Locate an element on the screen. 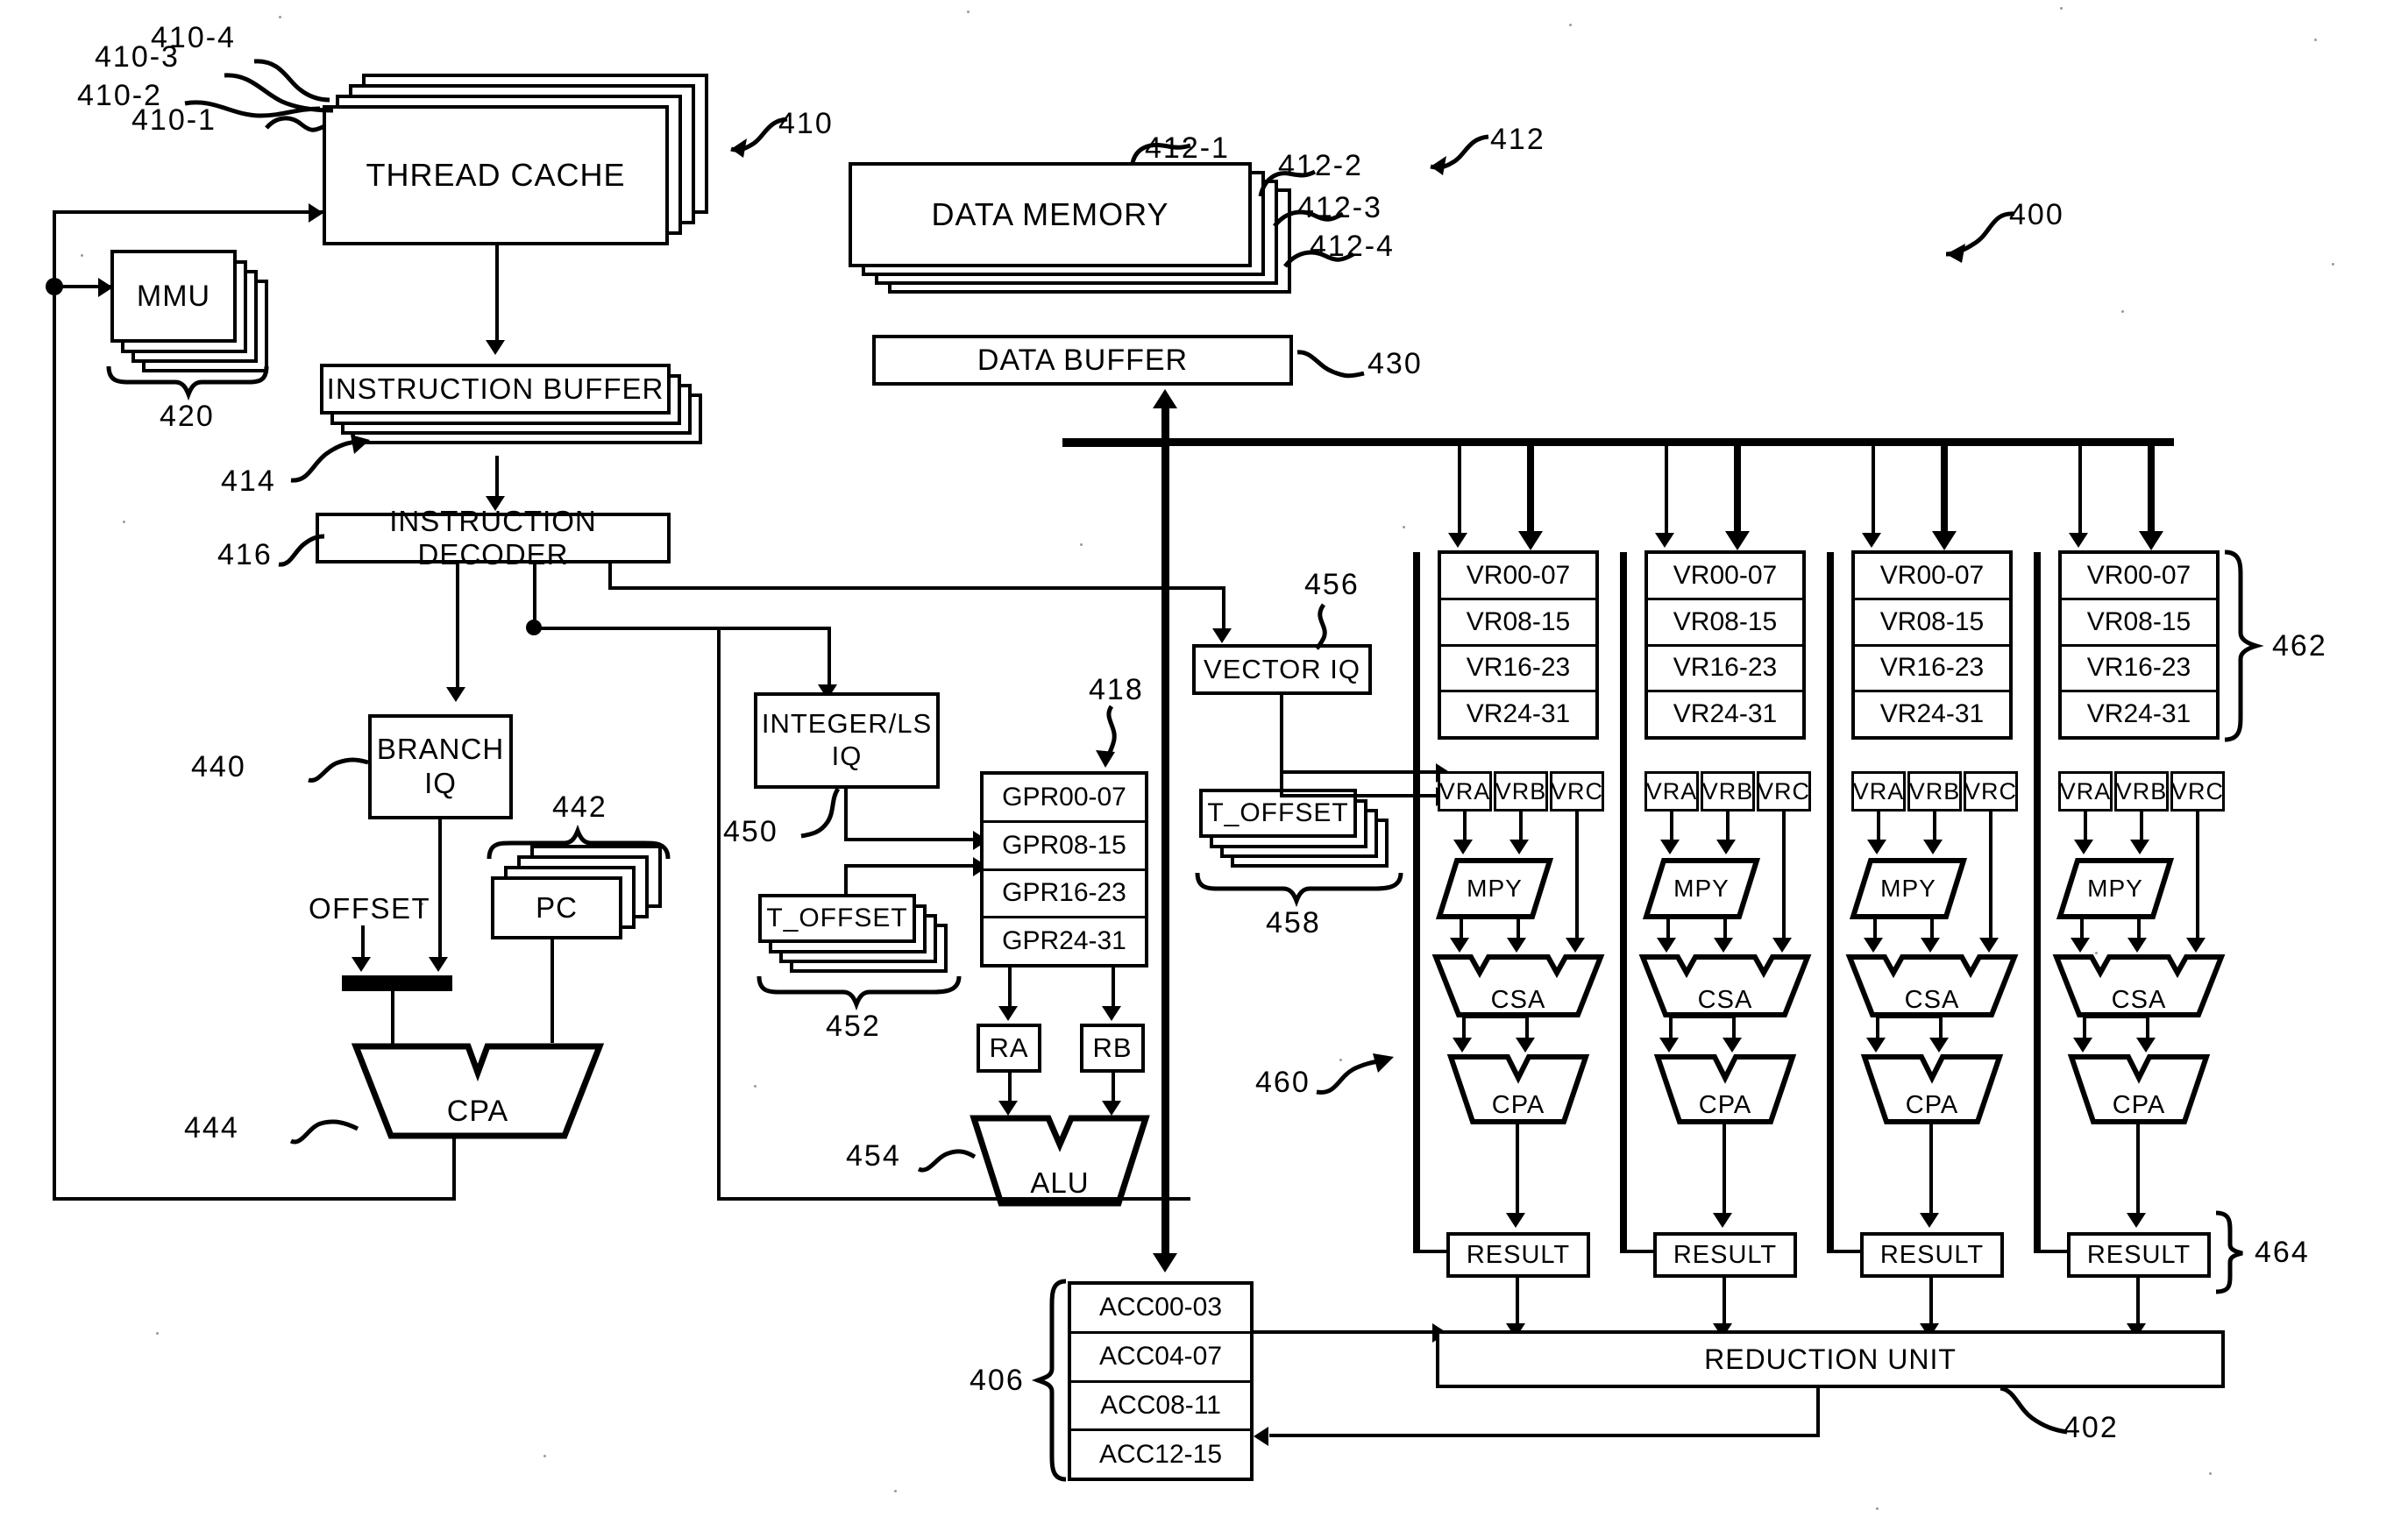  lane-2-vr-cell-3: VR24-31 is located at coordinates (1725, 714).